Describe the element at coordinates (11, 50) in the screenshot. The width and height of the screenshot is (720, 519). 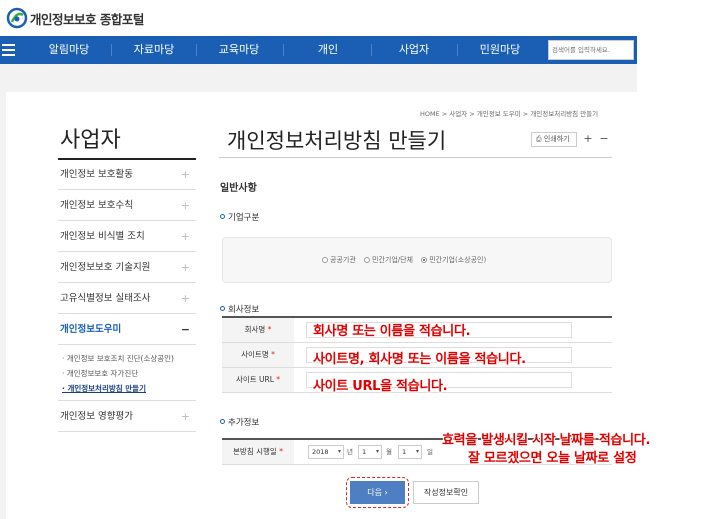
I see `hamburger-menu-icon` at that location.